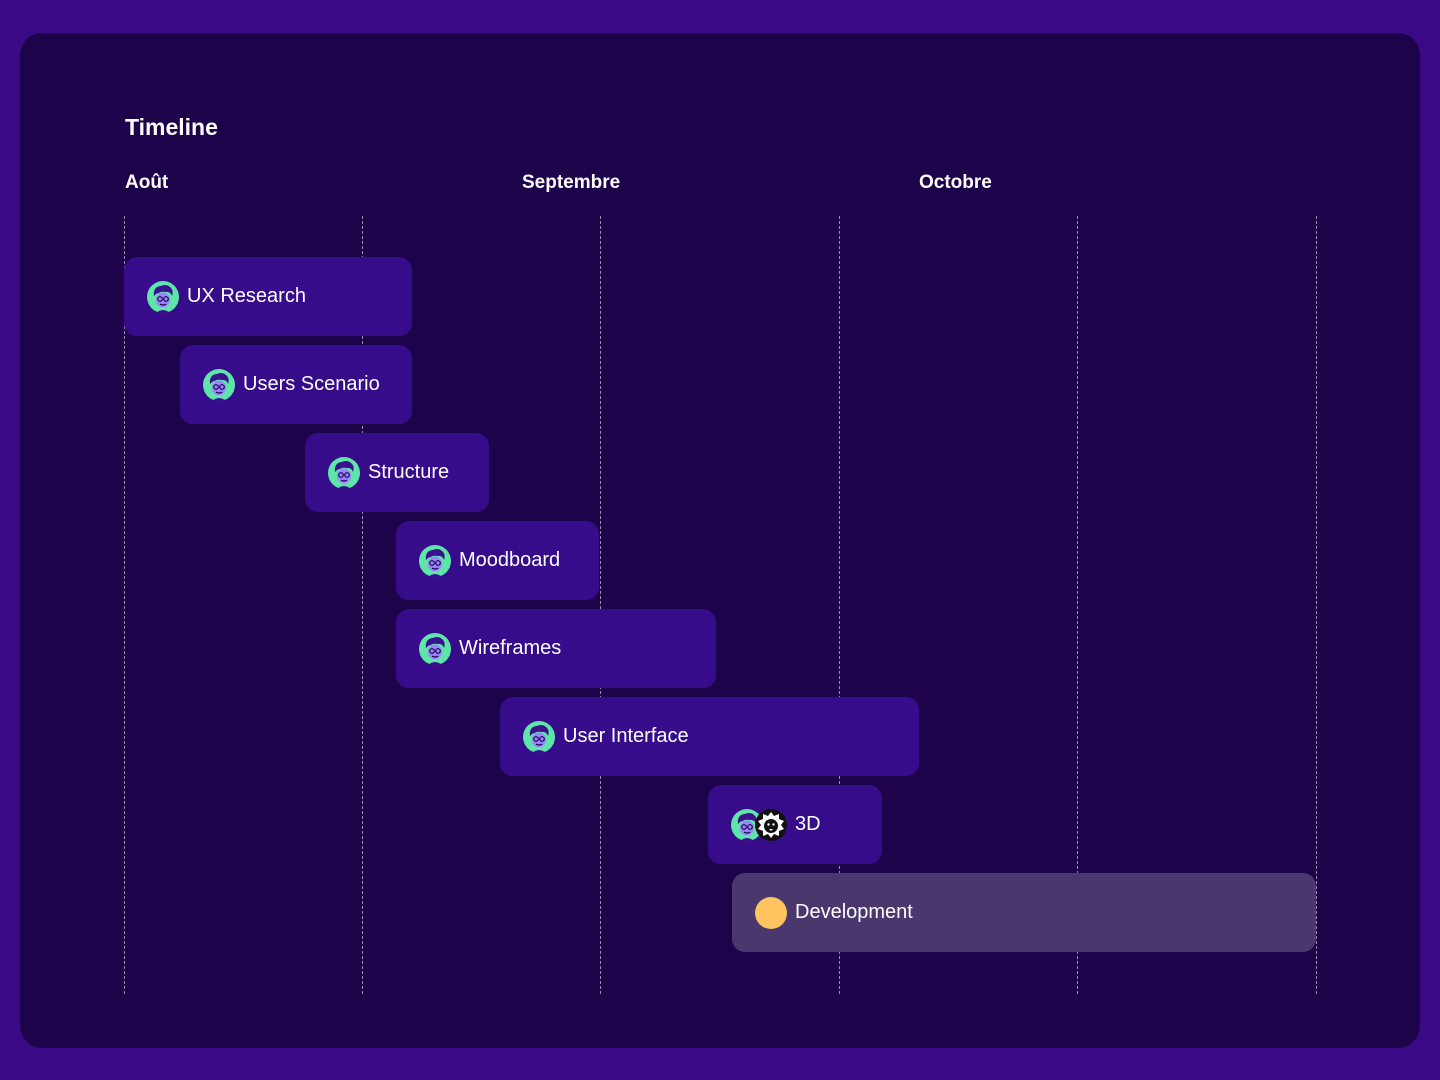 Image resolution: width=1440 pixels, height=1080 pixels. Describe the element at coordinates (311, 384) in the screenshot. I see `task-label: Users Scenario` at that location.